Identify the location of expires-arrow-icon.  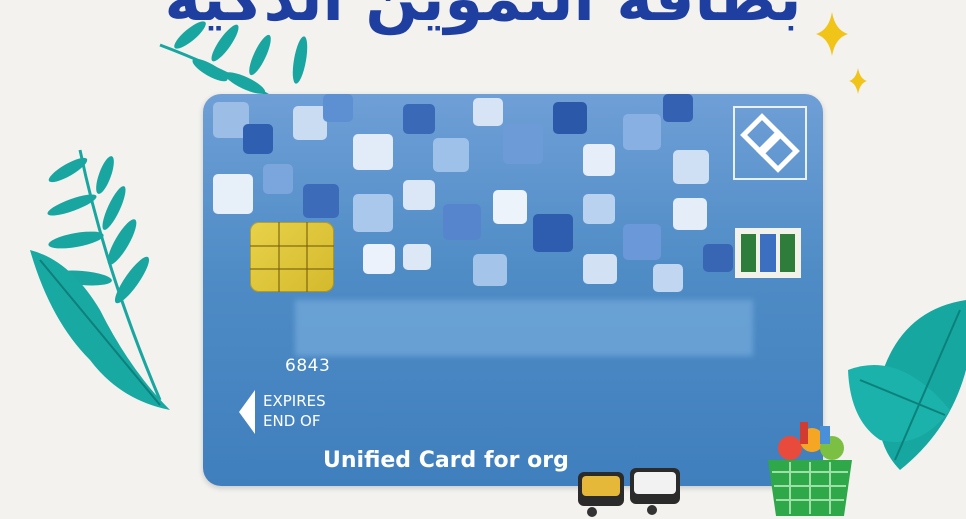
(247, 412).